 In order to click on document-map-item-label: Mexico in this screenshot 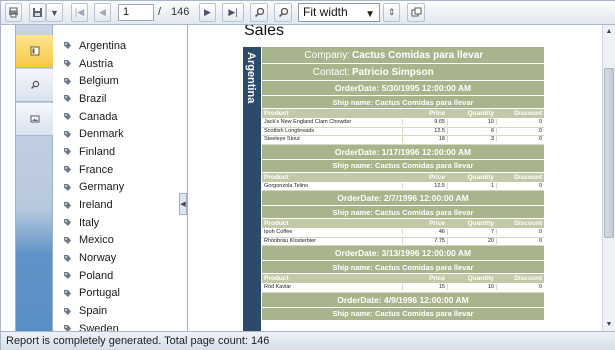, I will do `click(96, 240)`.